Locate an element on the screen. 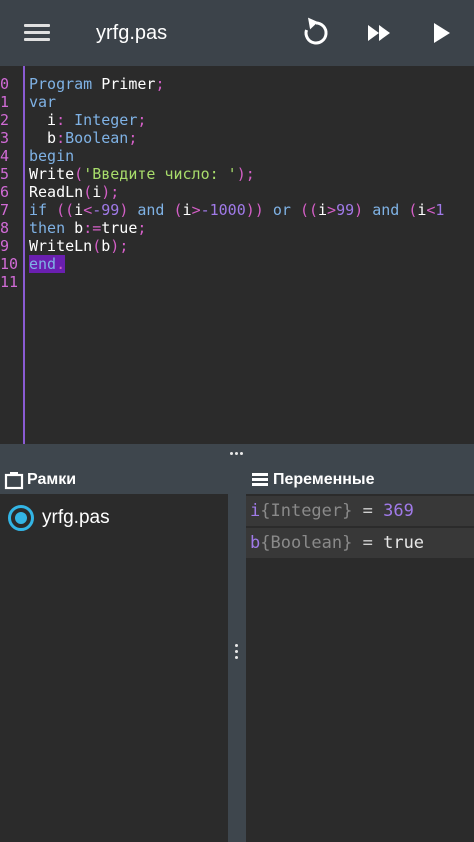 This screenshot has width=474, height=842. line-number: 2 is located at coordinates (5, 120).